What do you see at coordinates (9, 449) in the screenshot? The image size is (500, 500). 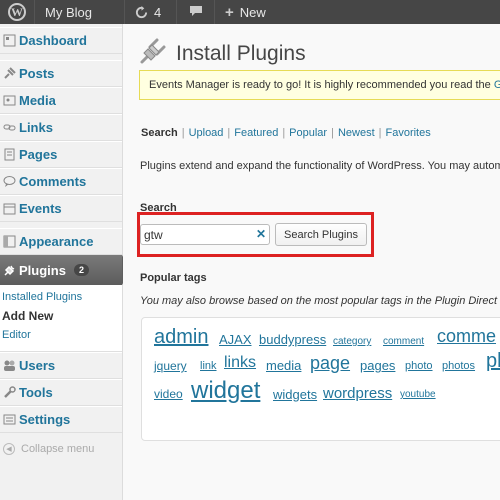 I see `collapse-arrow-icon: ◀` at bounding box center [9, 449].